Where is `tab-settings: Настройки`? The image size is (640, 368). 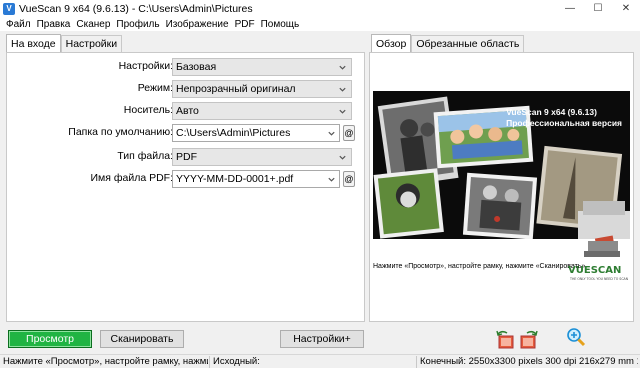
tab-settings: Настройки is located at coordinates (91, 43).